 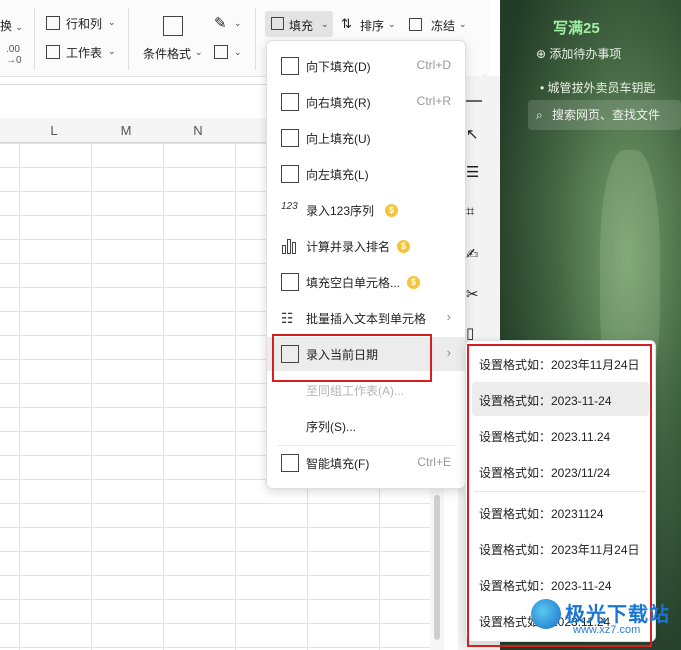 I want to click on highlight-box-menu, so click(x=352, y=358).